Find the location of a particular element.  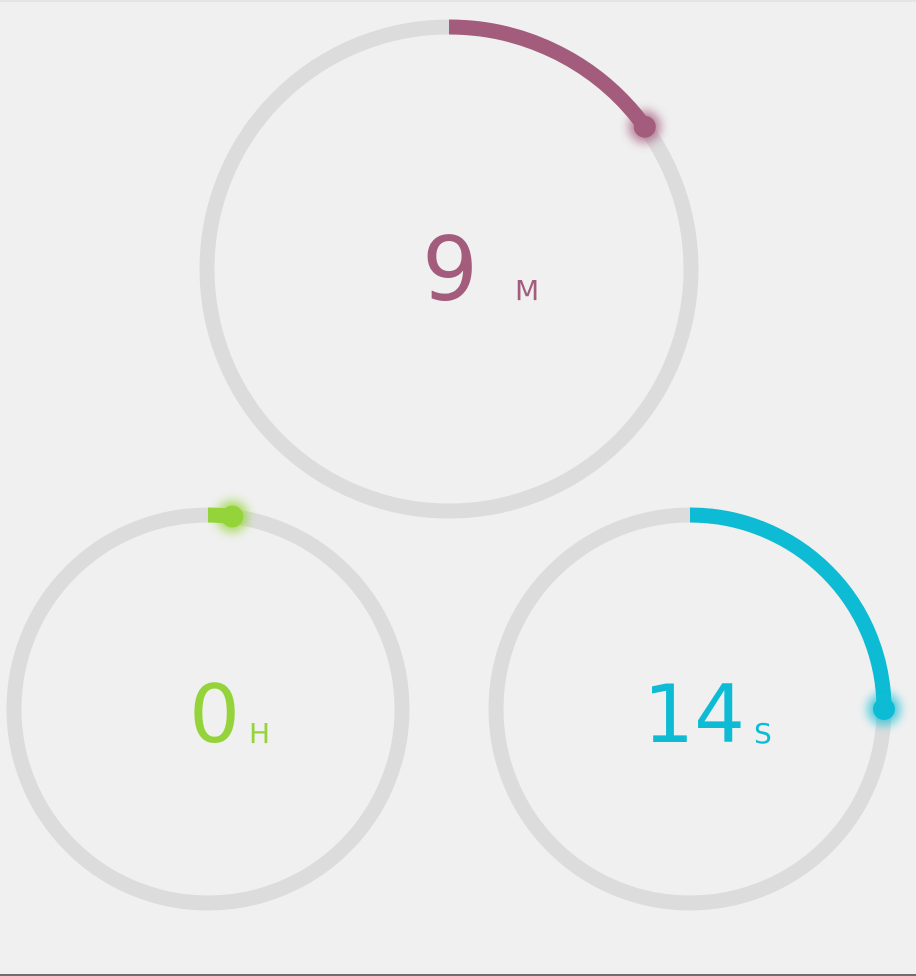

seconds-handle is located at coordinates (884, 709).